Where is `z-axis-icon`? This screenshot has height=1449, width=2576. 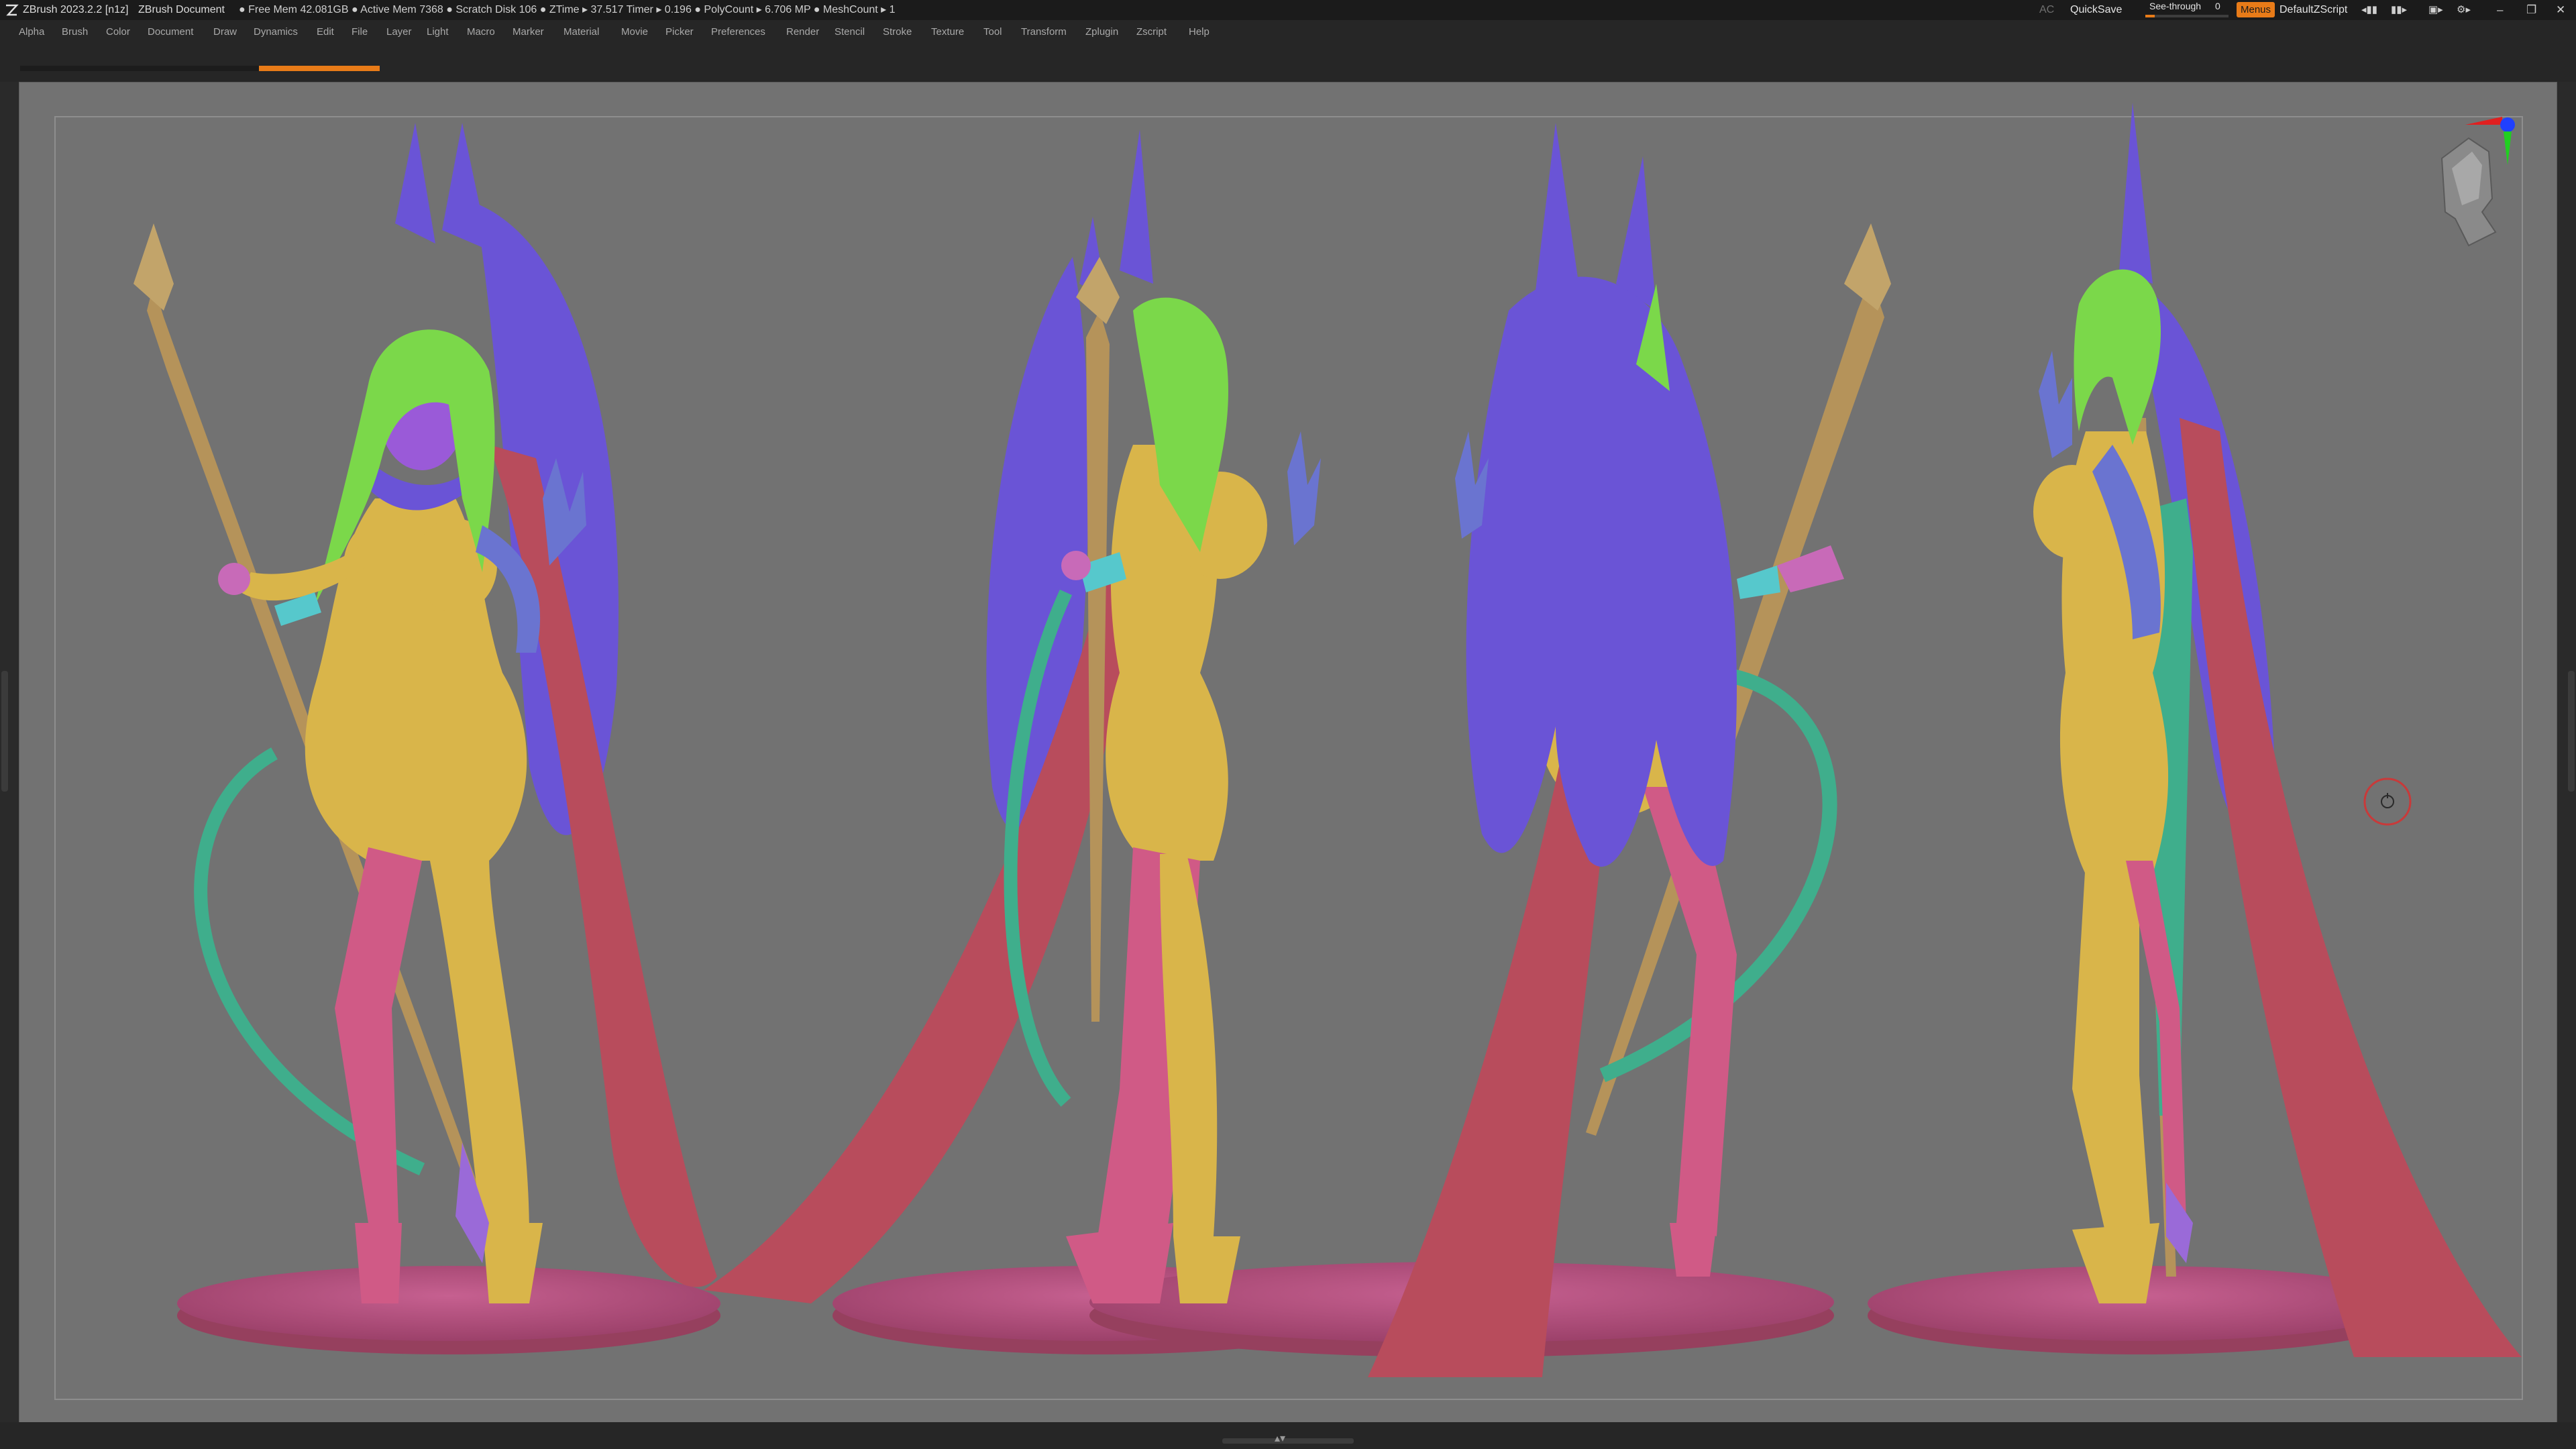 z-axis-icon is located at coordinates (2507, 124).